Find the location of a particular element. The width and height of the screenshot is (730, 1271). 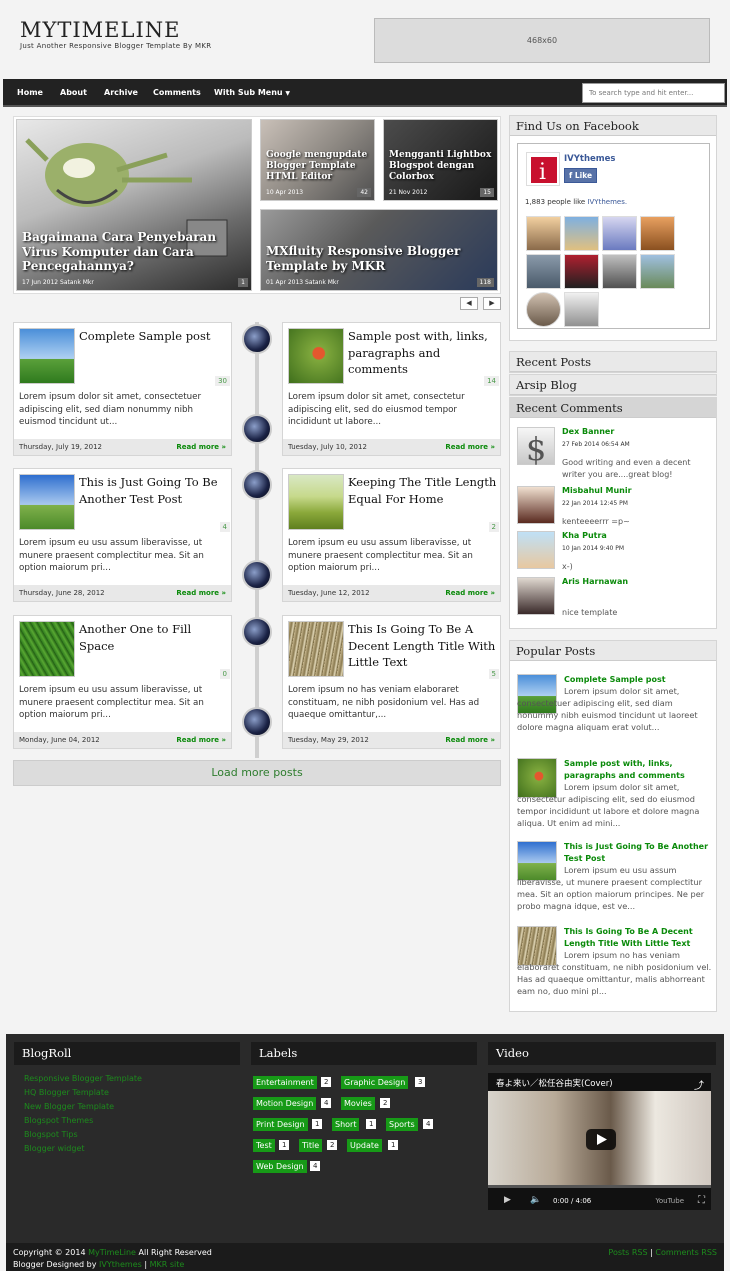

post-title: Complete Sample post is located at coordinates (154, 336).